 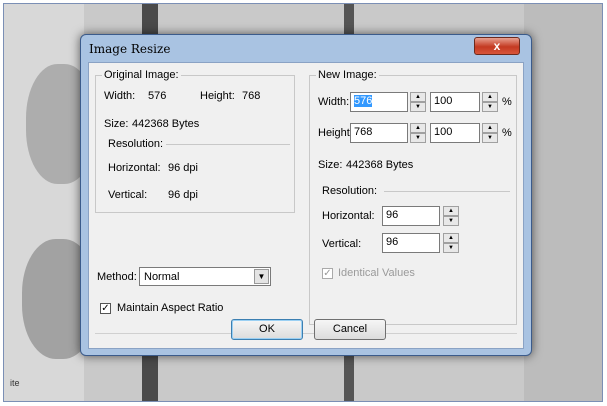 I want to click on new-height-percent-spinner: ▲ ▼, so click(x=490, y=133).